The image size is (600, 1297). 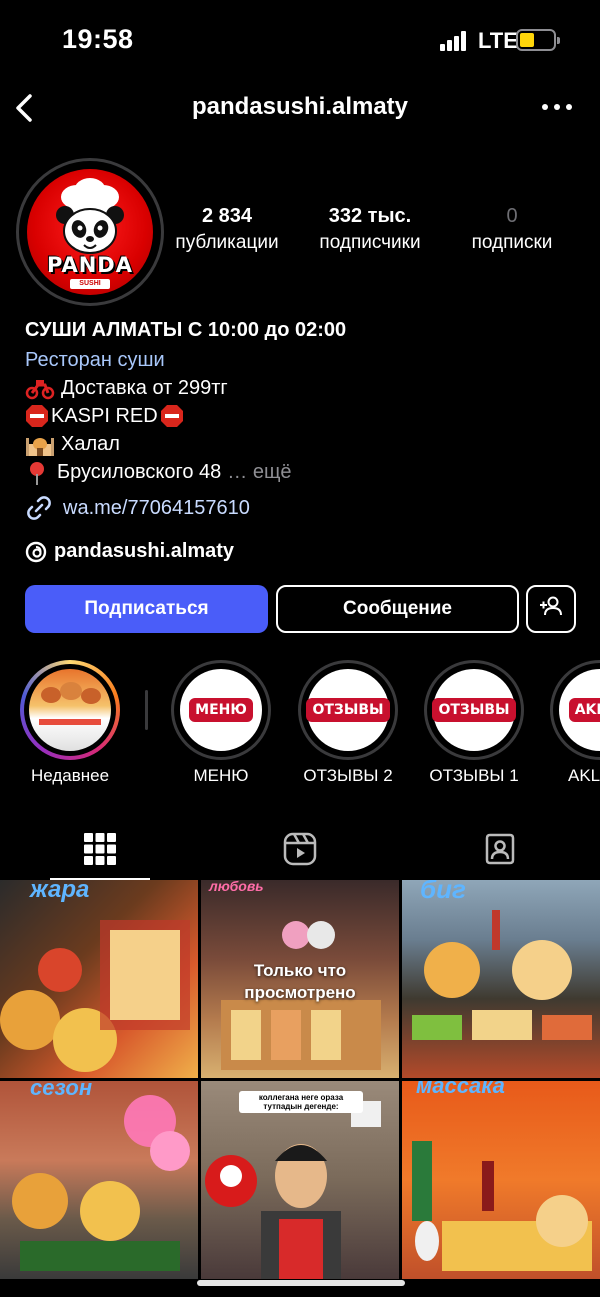 I want to click on post-thumbnail: сезон, so click(x=99, y=1180).